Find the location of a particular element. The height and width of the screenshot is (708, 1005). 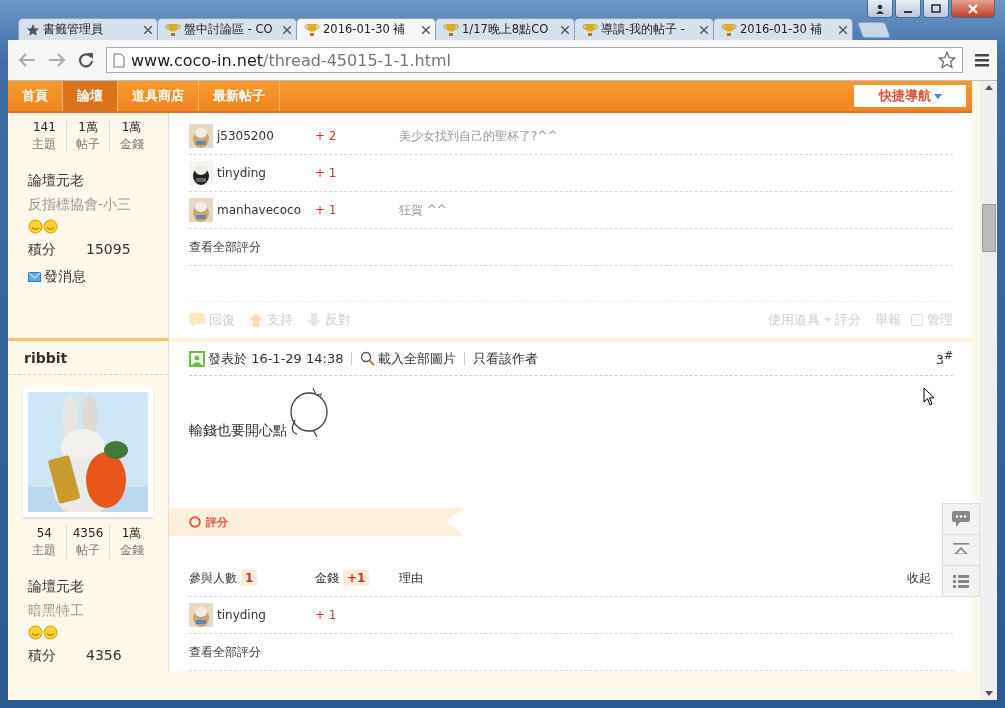

post-text: 輸錢也要開心點 is located at coordinates (238, 431).